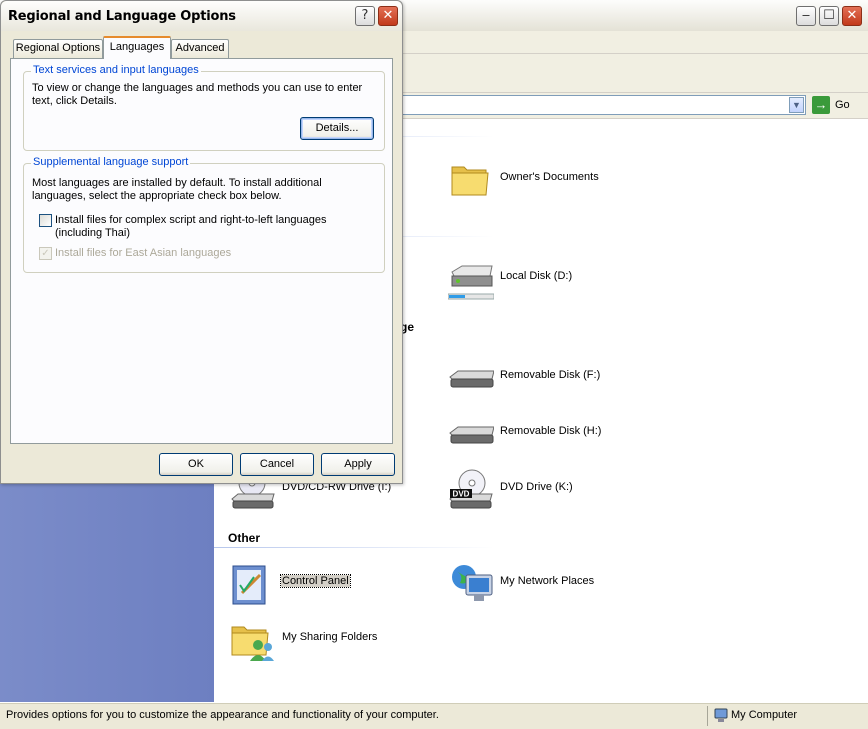 This screenshot has width=868, height=729. What do you see at coordinates (806, 16) in the screenshot?
I see `minimize-button: ‒` at bounding box center [806, 16].